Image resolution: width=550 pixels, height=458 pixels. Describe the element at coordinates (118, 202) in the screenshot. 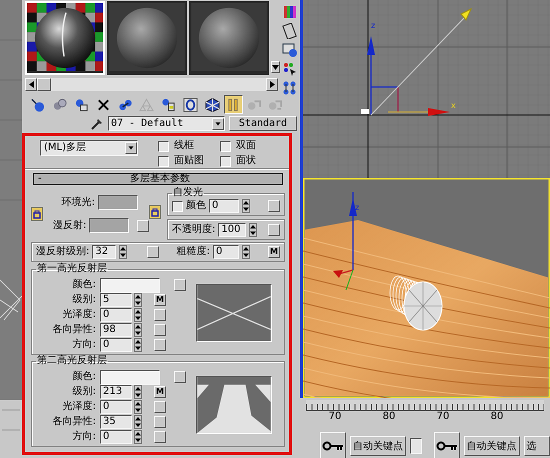

I see `ambient-color-swatch` at that location.